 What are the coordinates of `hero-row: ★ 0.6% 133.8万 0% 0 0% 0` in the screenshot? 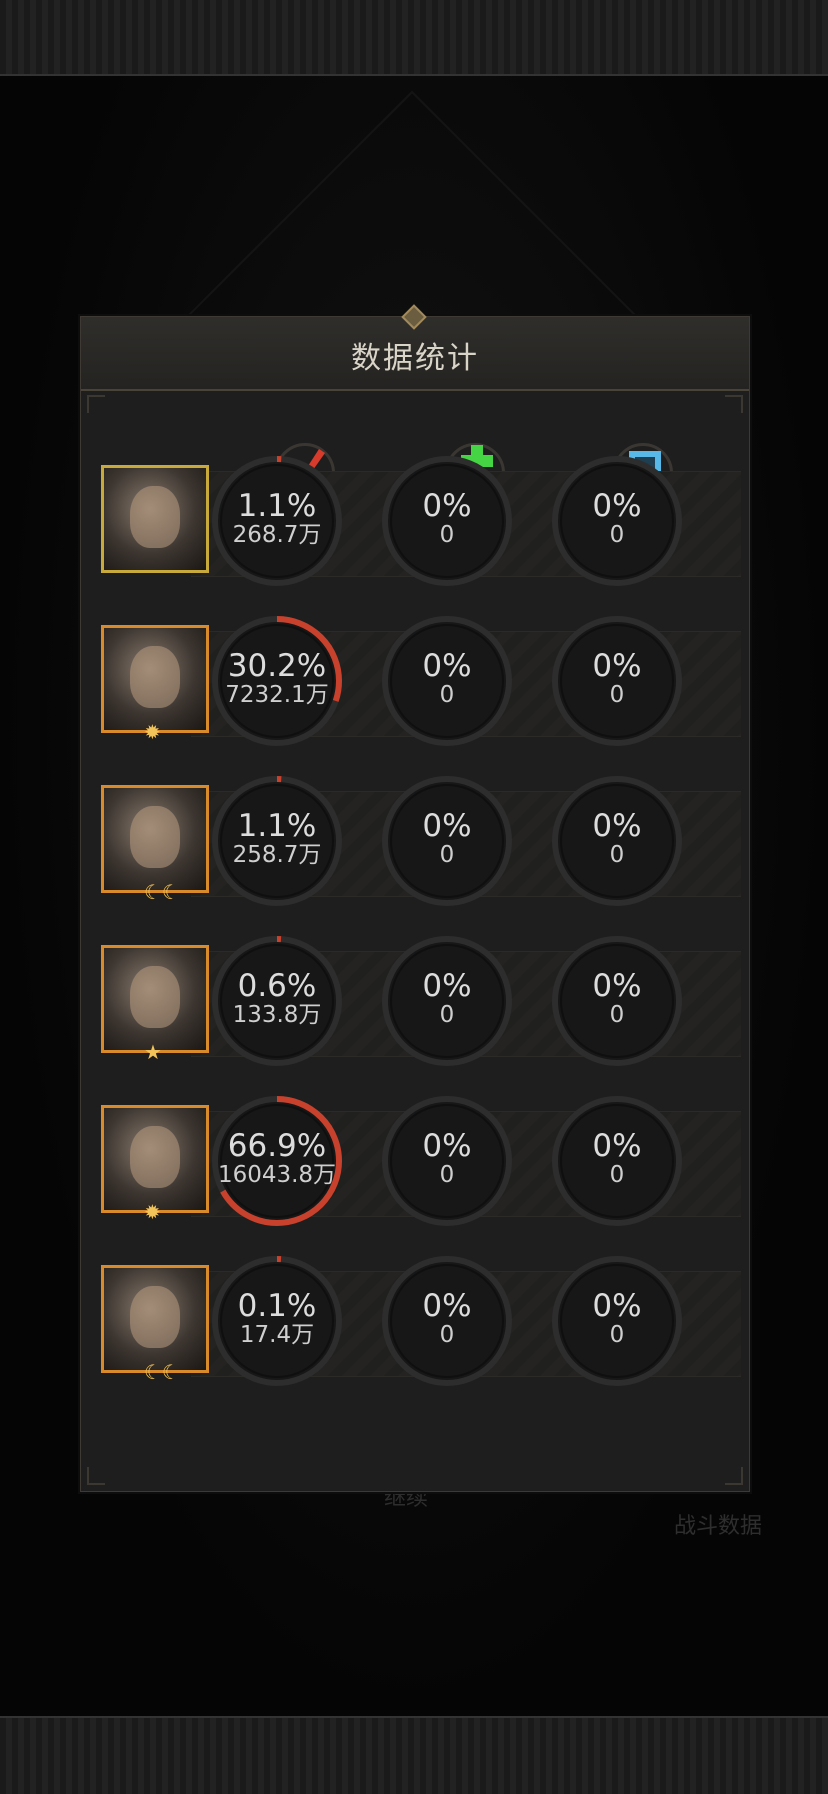 It's located at (415, 1002).